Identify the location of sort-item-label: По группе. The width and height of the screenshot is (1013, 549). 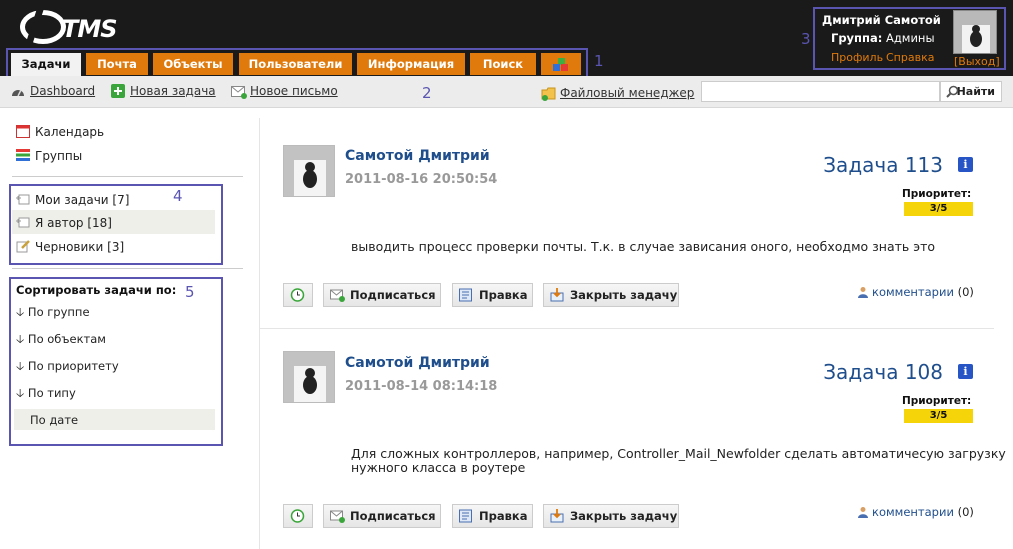
(58, 312).